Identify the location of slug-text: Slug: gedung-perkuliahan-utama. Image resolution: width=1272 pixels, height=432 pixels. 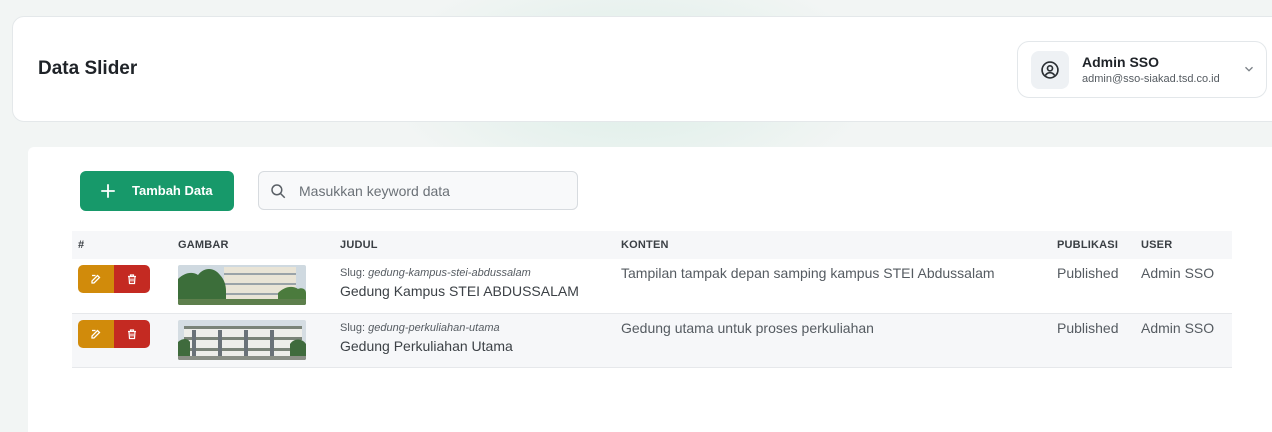
(477, 328).